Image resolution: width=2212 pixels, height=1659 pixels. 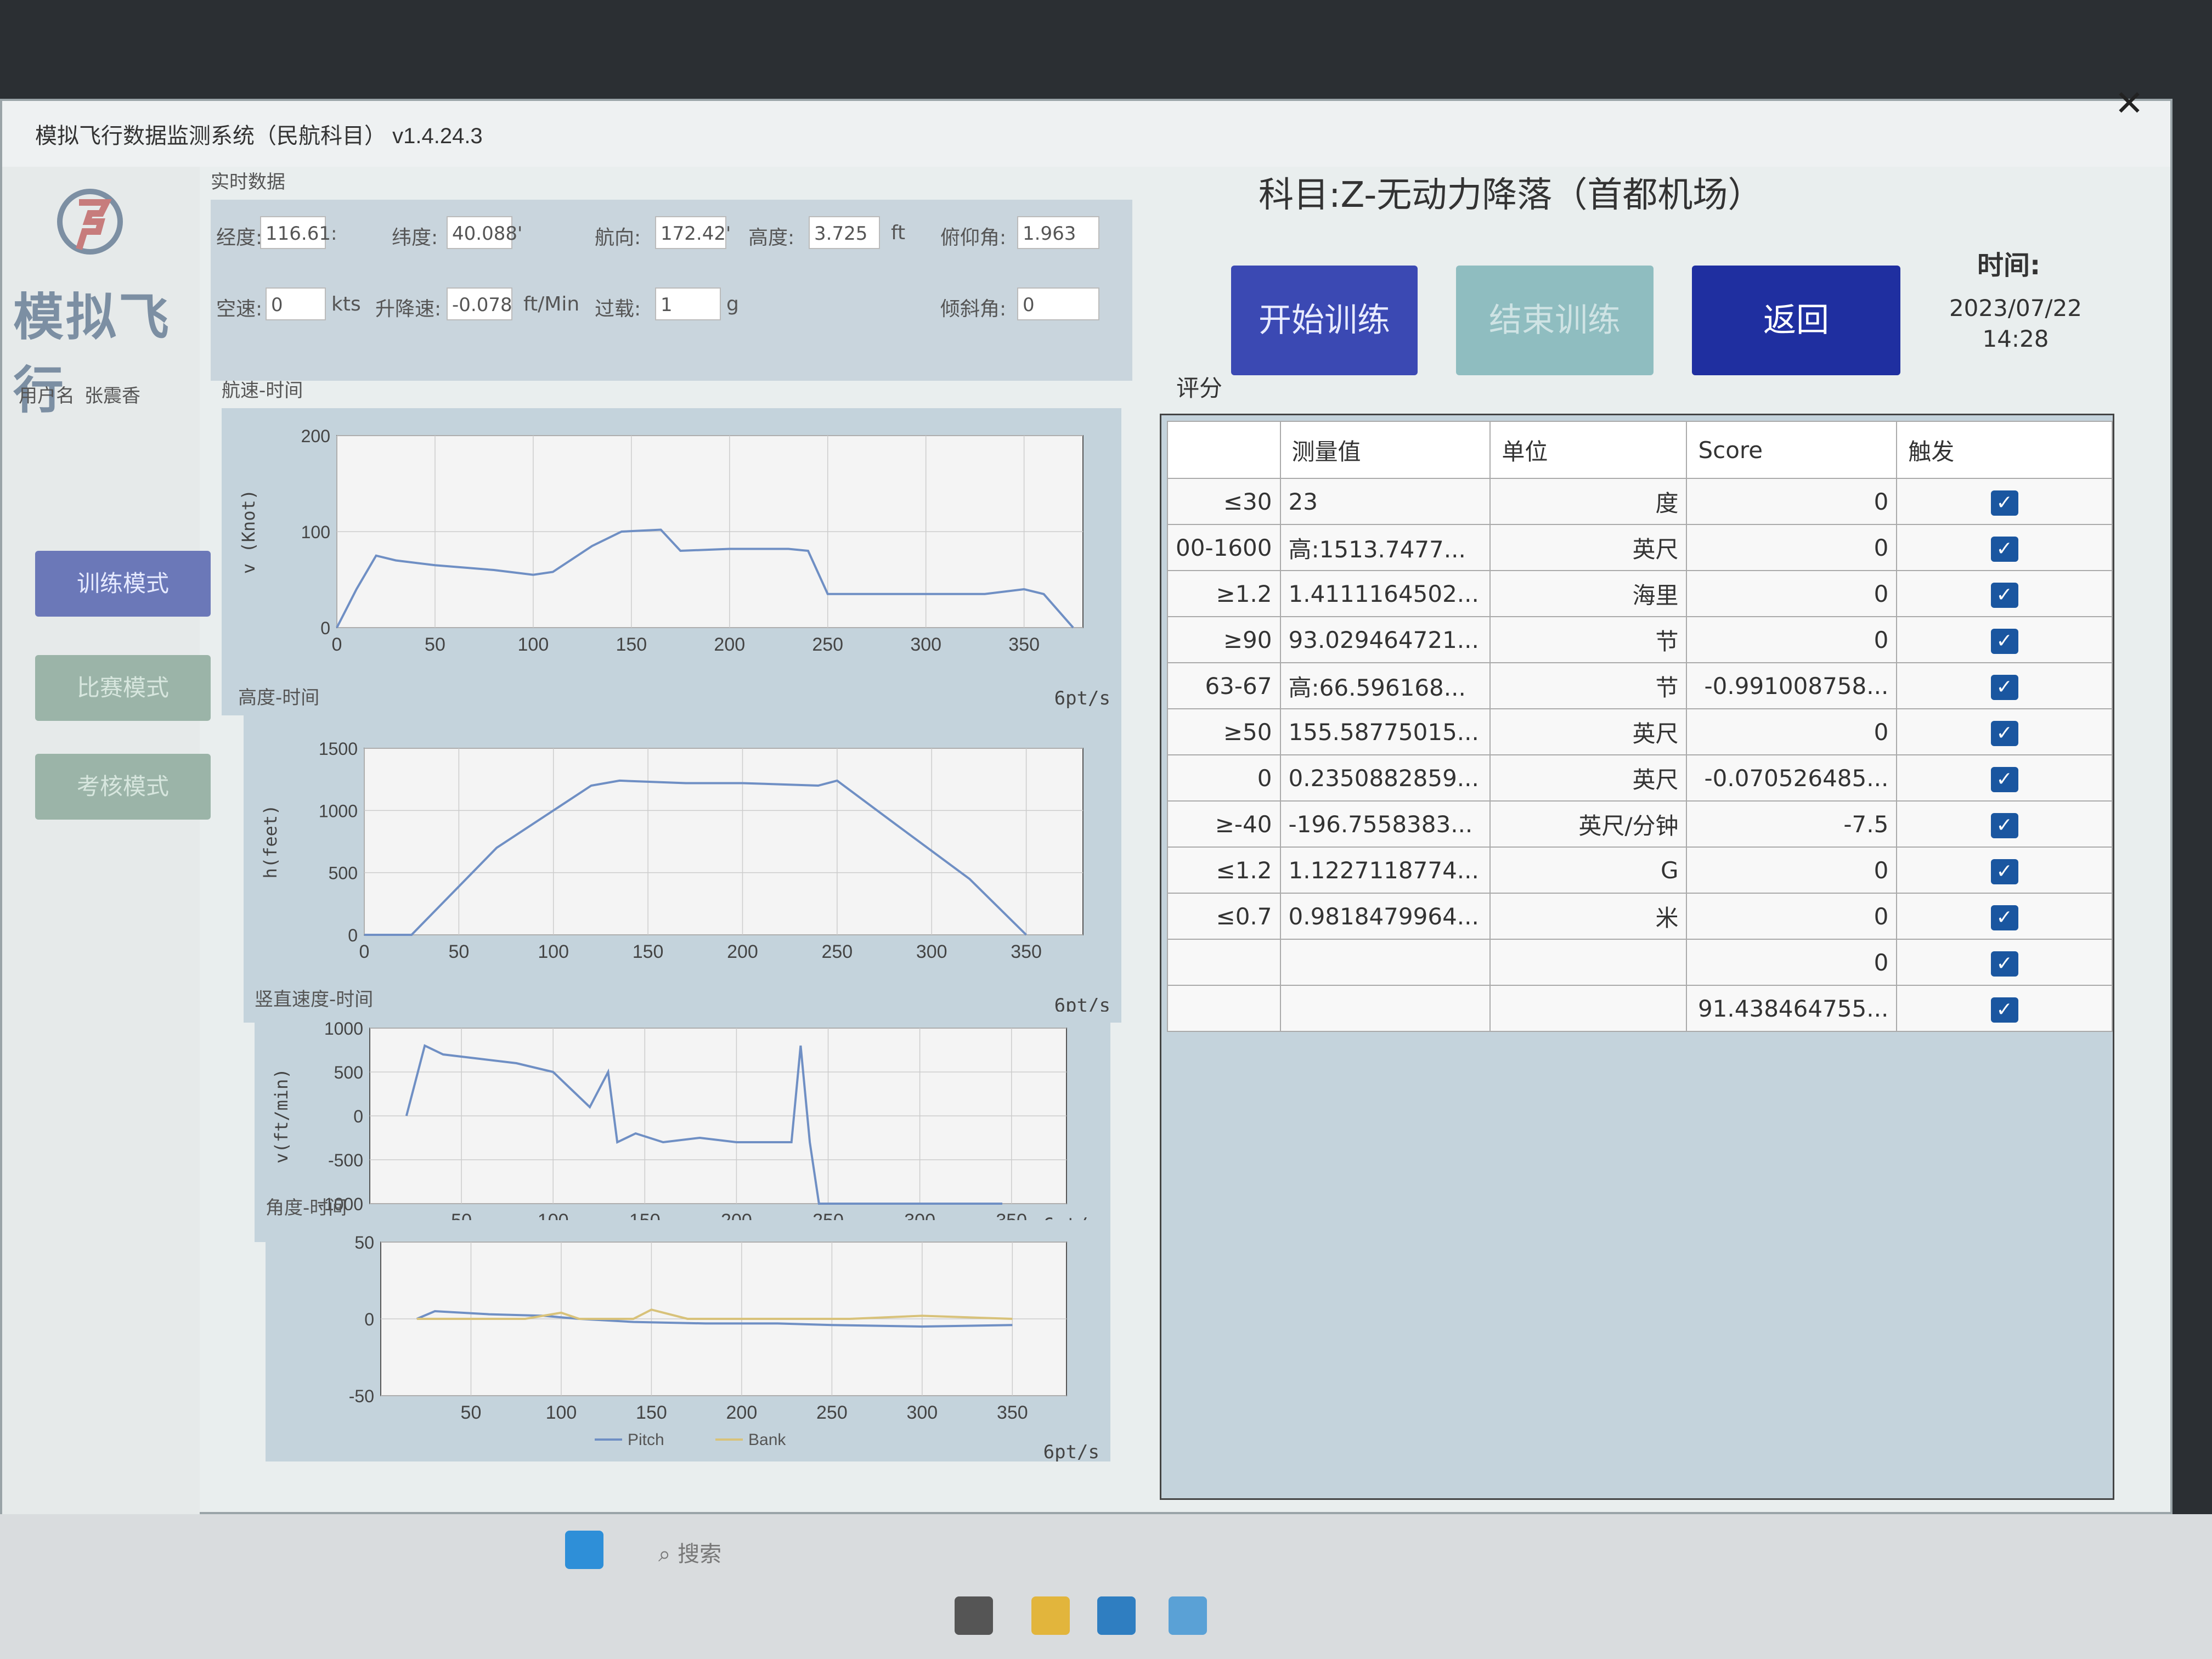 I want to click on table-row: ≥1.2 1.4111164502... 海里 0 ✓, so click(x=1640, y=593).